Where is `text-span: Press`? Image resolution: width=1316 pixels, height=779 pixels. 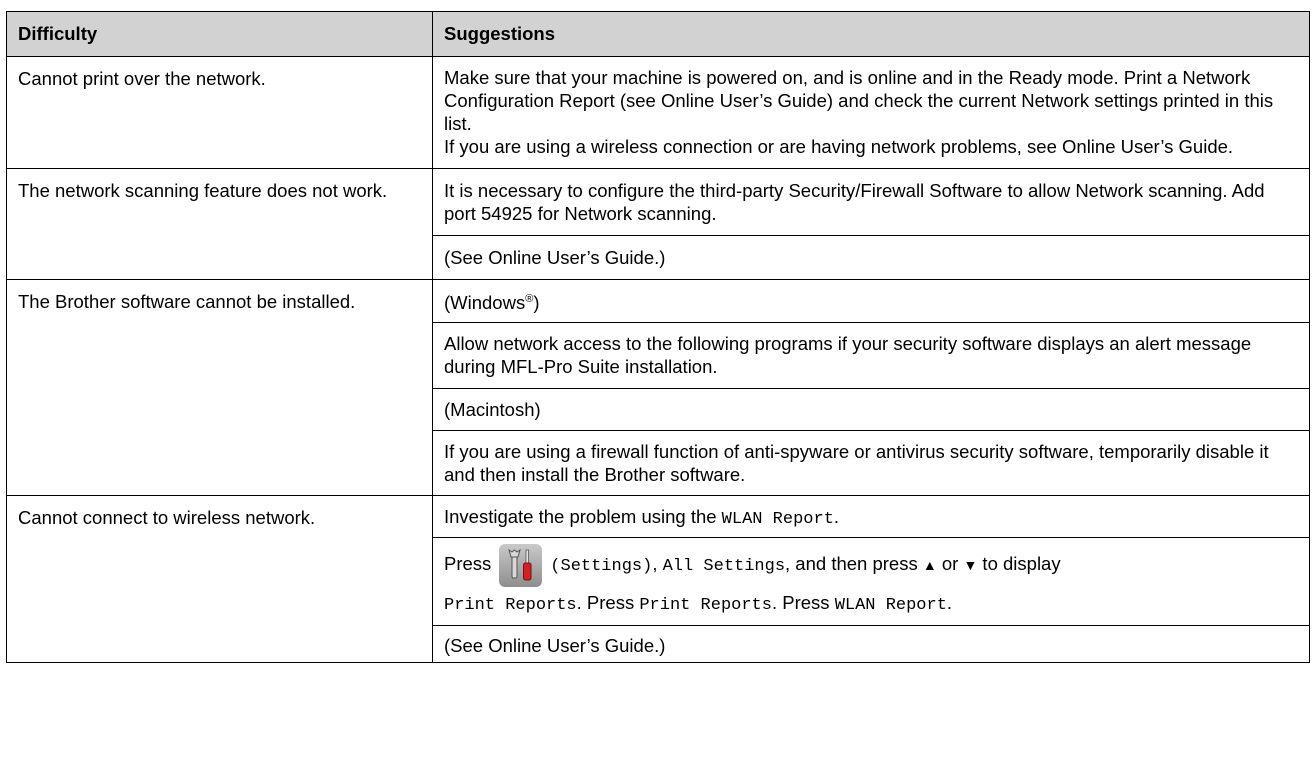 text-span: Press is located at coordinates (468, 563).